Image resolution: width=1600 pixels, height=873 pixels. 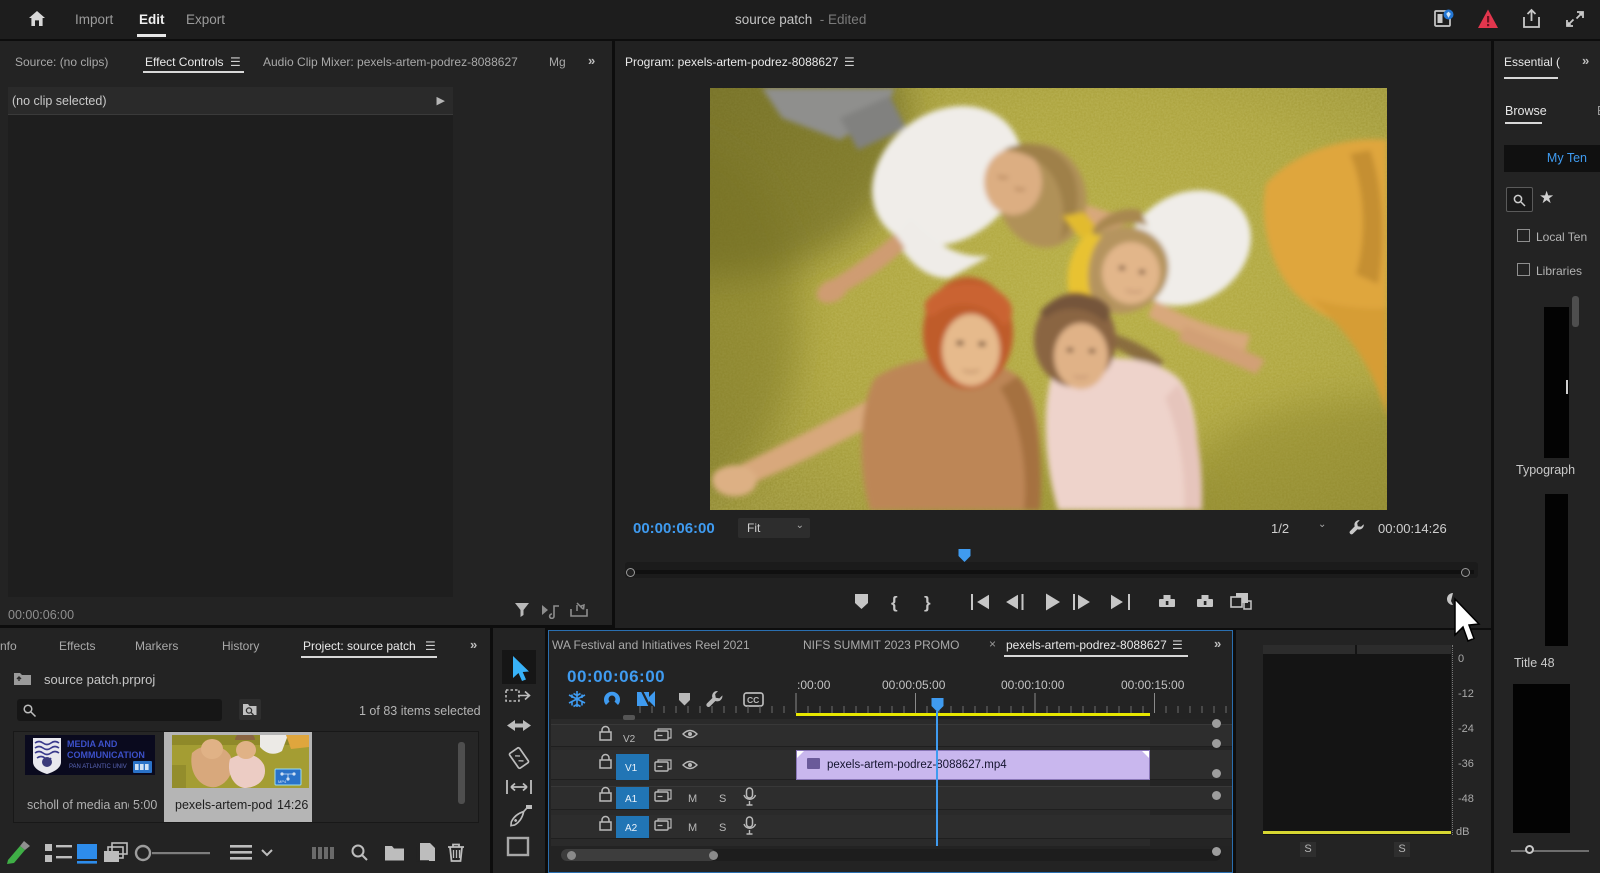 I want to click on svg-text: A1, so click(x=631, y=799).